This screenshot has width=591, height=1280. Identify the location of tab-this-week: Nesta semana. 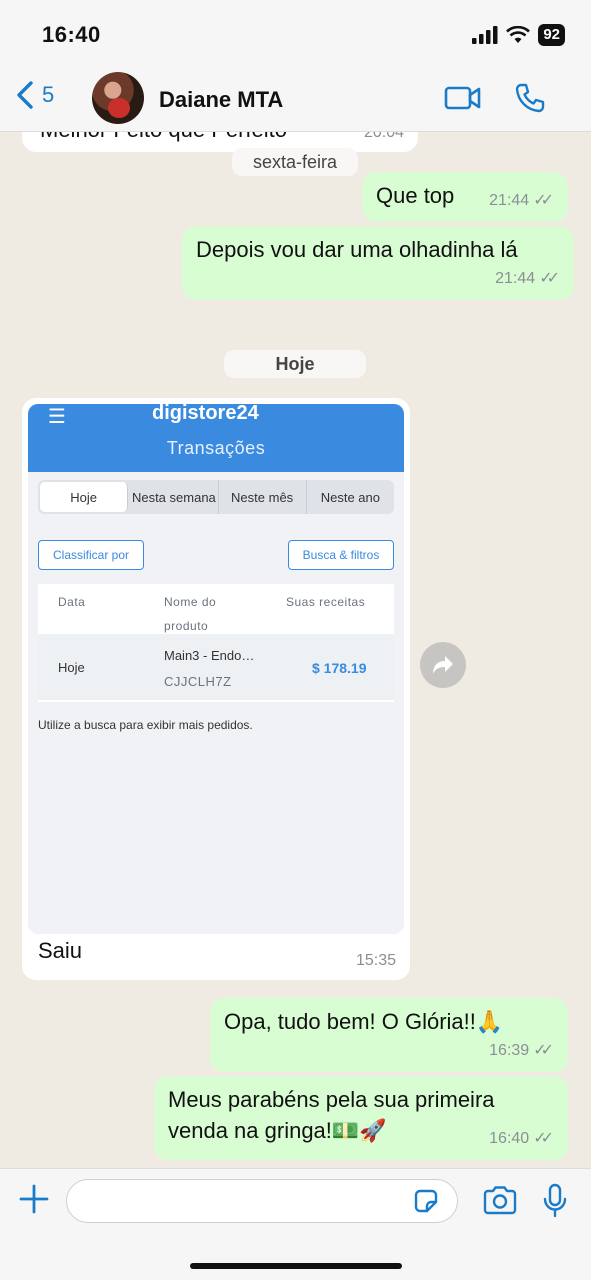
(174, 497).